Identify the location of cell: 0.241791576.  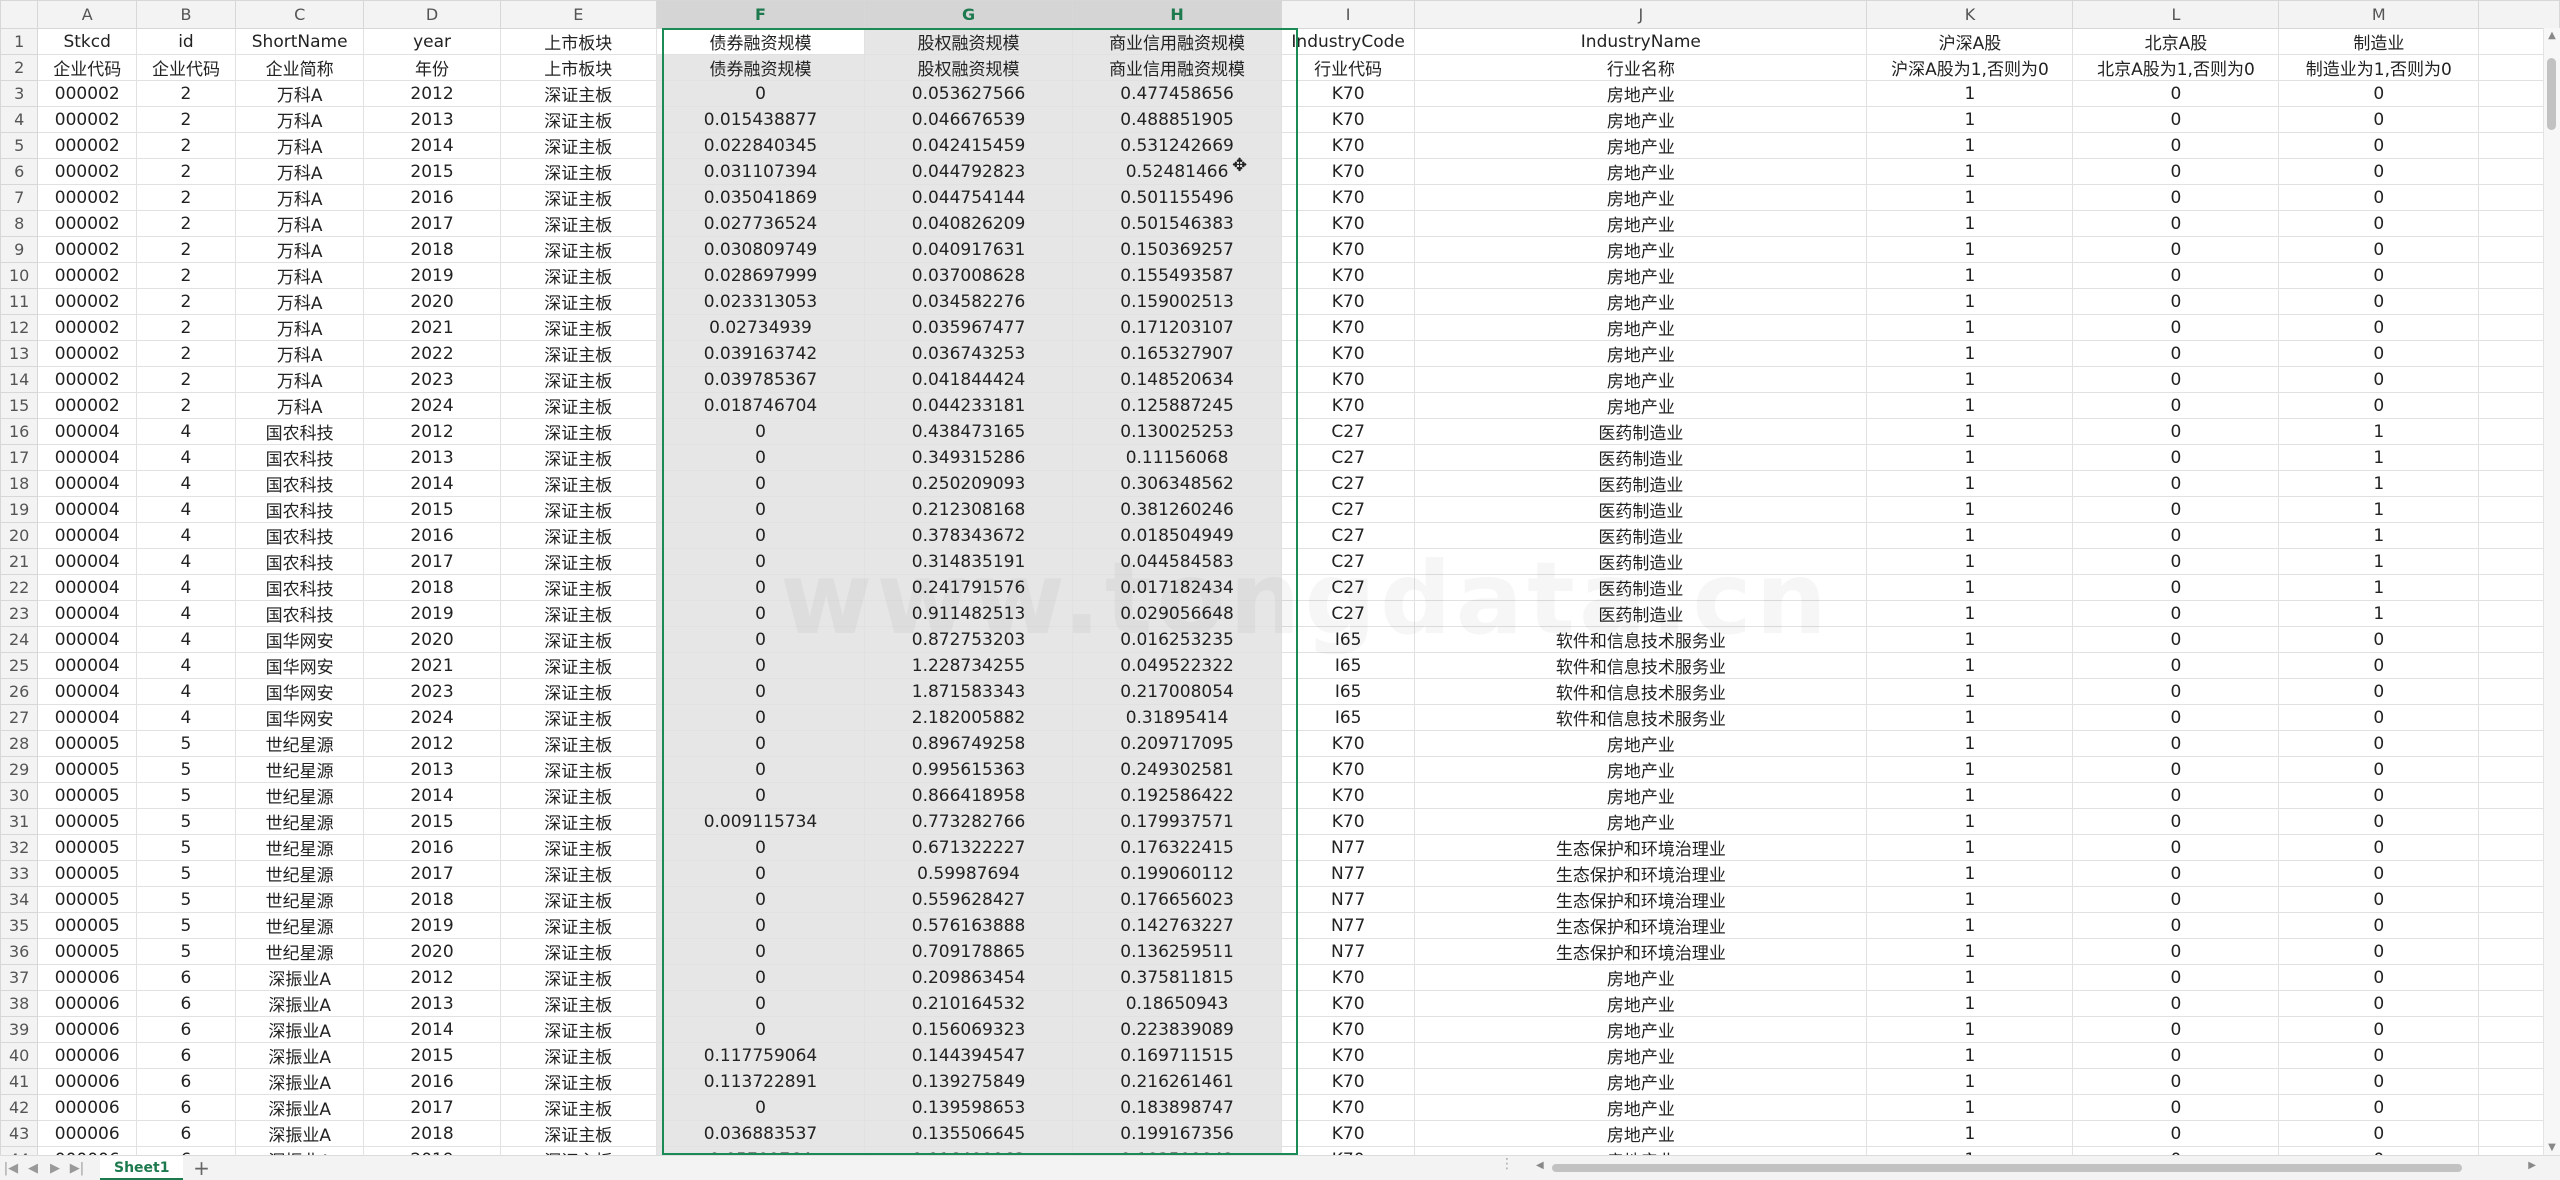
(969, 587).